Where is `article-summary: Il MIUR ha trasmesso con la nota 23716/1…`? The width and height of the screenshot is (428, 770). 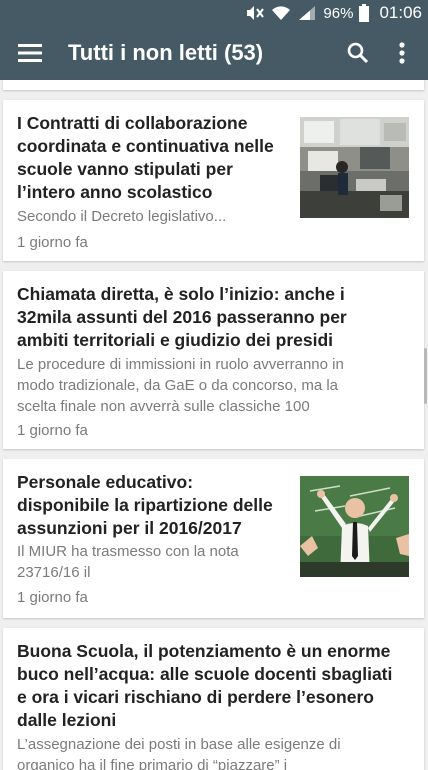
article-summary: Il MIUR ha trasmesso con la nota 23716/1… is located at coordinates (128, 562).